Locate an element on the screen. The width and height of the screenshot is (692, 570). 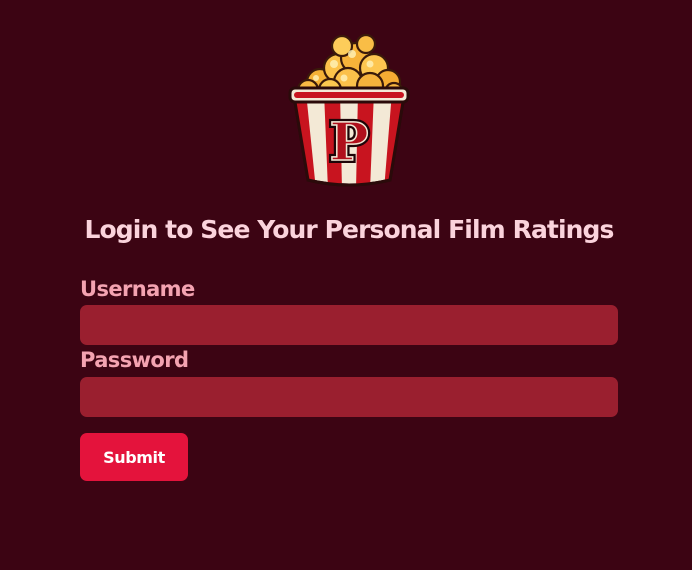
submit-button: Submit is located at coordinates (134, 457).